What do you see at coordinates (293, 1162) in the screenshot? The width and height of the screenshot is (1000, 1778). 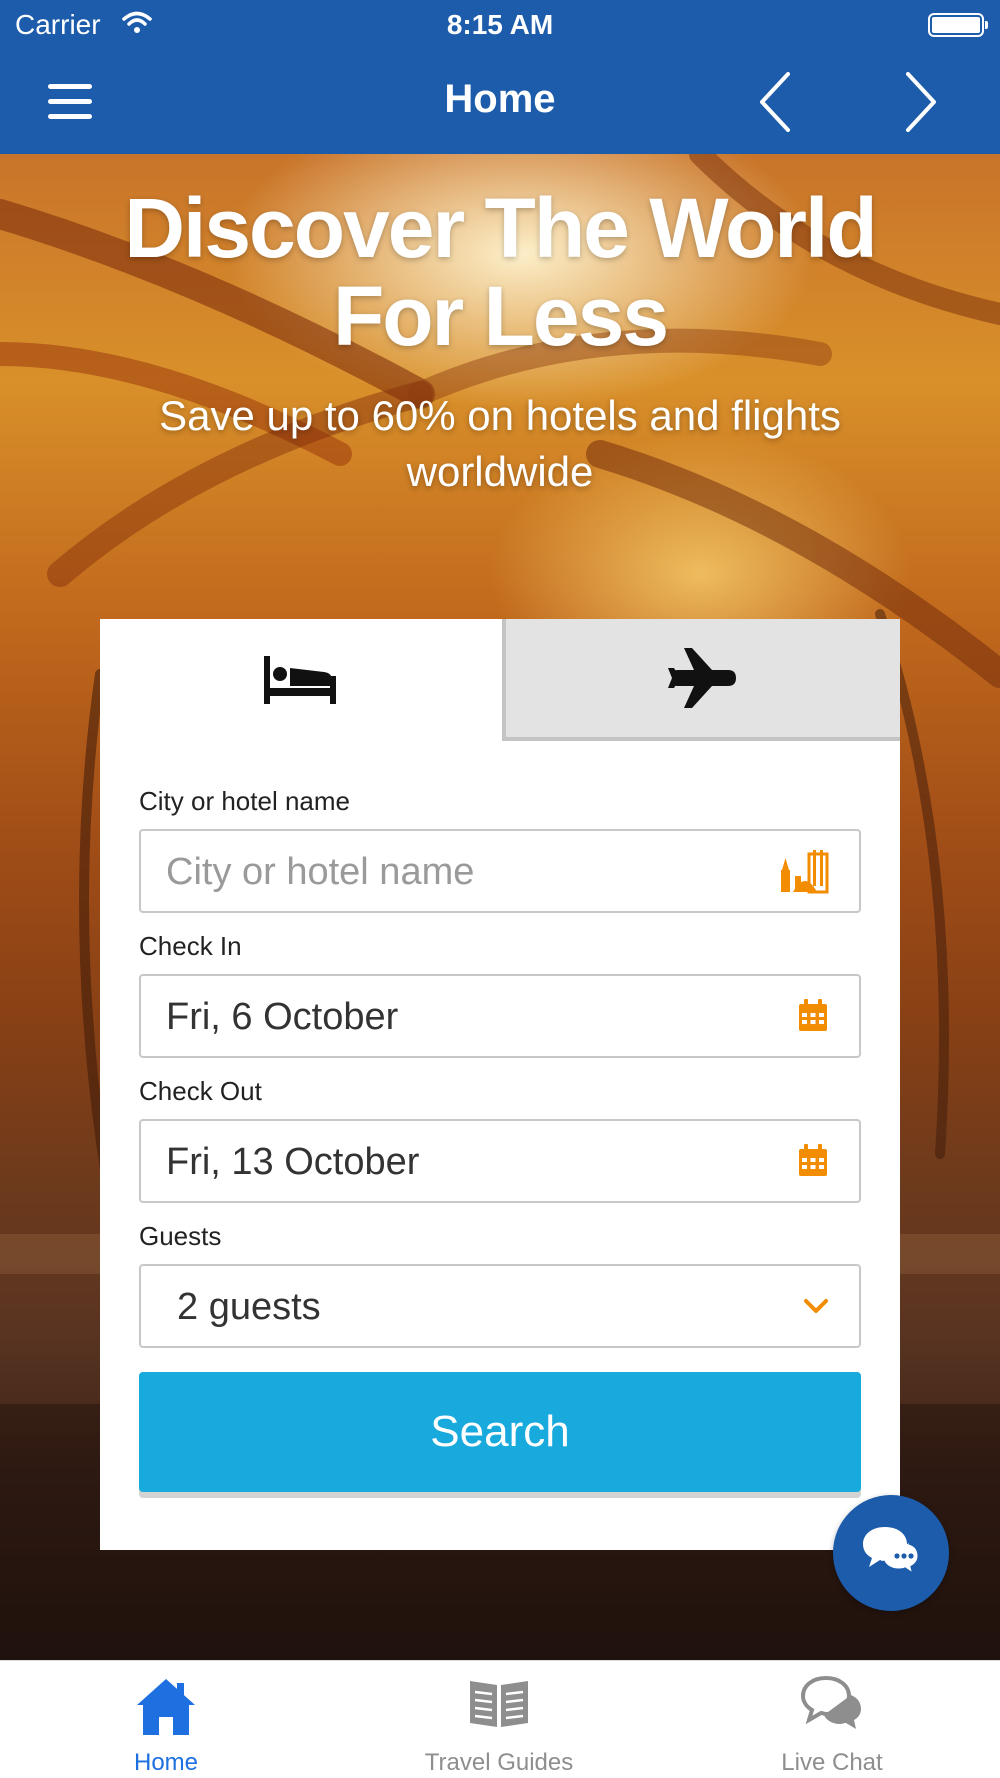 I see `check-out-value: Fri, 13 October` at bounding box center [293, 1162].